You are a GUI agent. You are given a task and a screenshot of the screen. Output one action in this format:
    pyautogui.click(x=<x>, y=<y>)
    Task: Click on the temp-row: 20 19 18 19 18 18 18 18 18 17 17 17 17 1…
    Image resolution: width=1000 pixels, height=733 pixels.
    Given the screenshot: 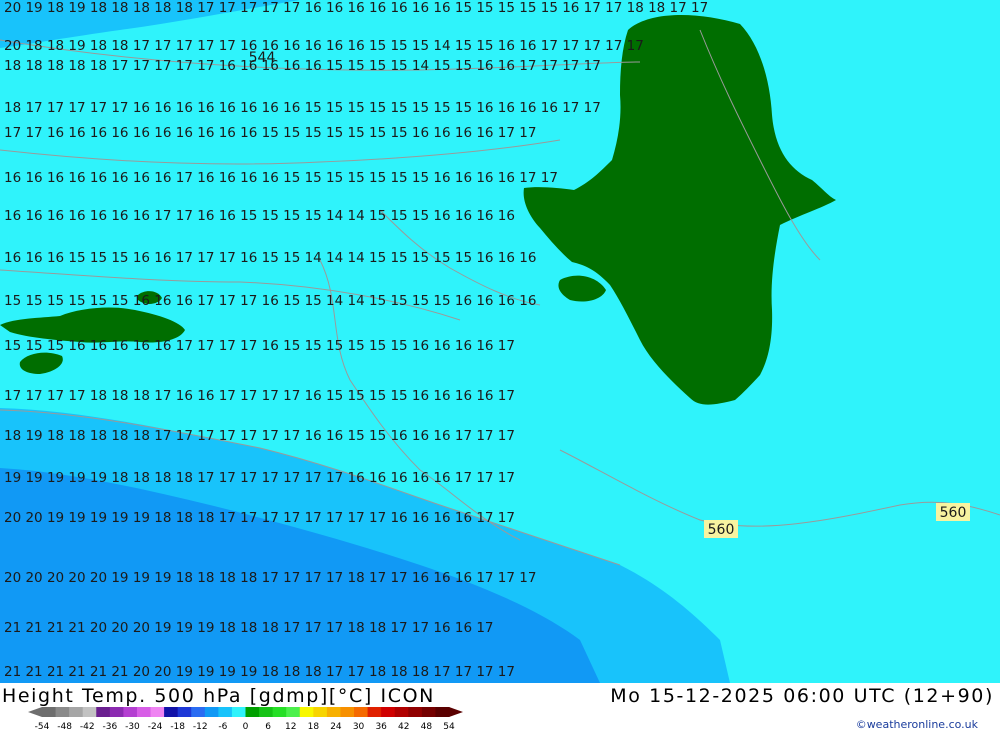 What is the action you would take?
    pyautogui.click(x=356, y=8)
    